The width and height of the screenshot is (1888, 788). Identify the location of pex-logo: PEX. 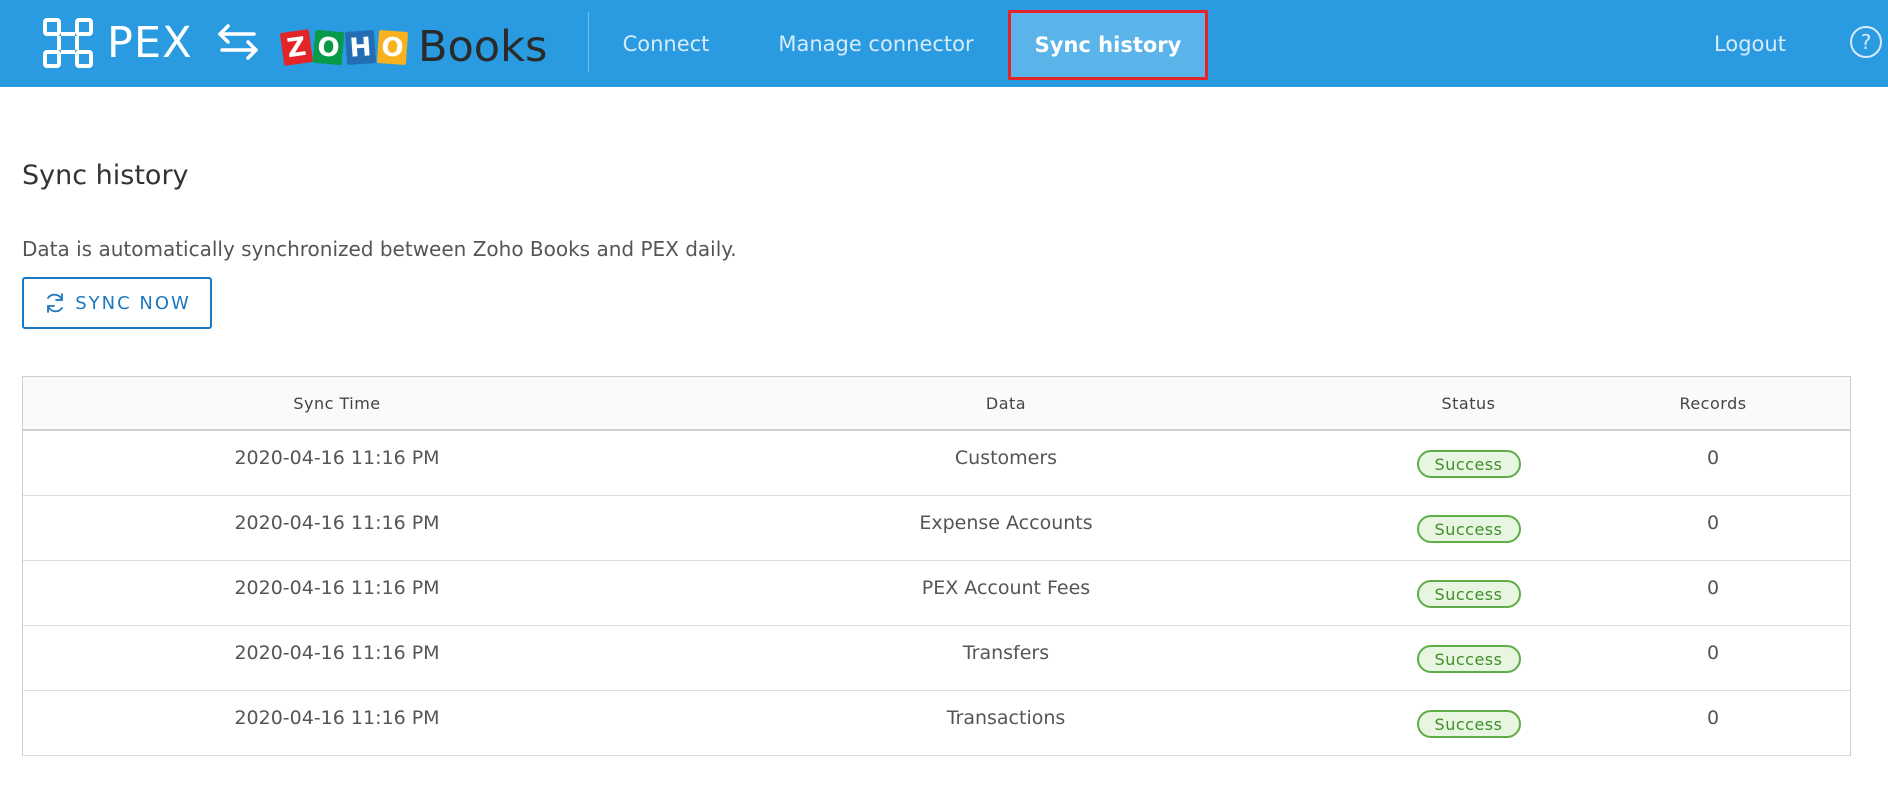
(117, 43).